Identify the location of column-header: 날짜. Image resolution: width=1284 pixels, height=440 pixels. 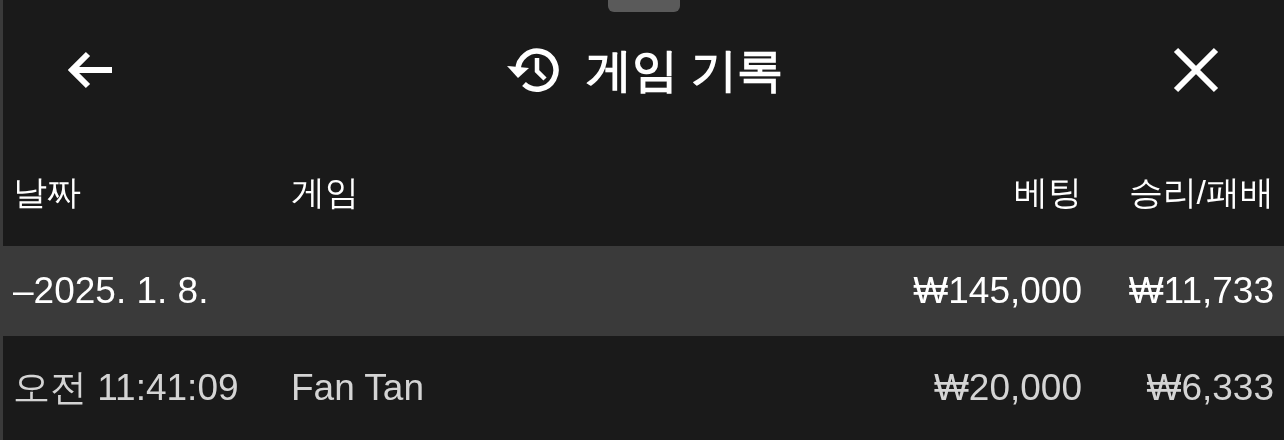
(47, 192).